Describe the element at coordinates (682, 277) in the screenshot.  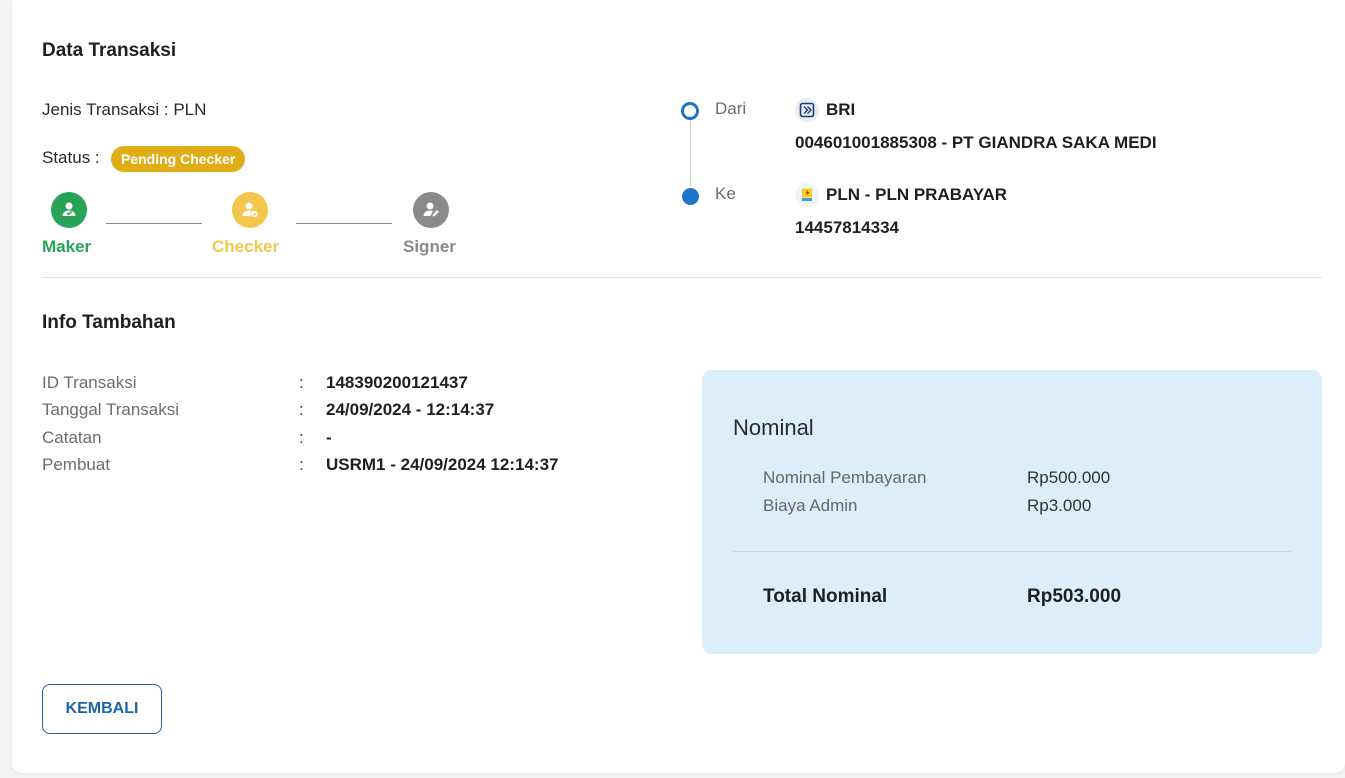
I see `section-divider` at that location.